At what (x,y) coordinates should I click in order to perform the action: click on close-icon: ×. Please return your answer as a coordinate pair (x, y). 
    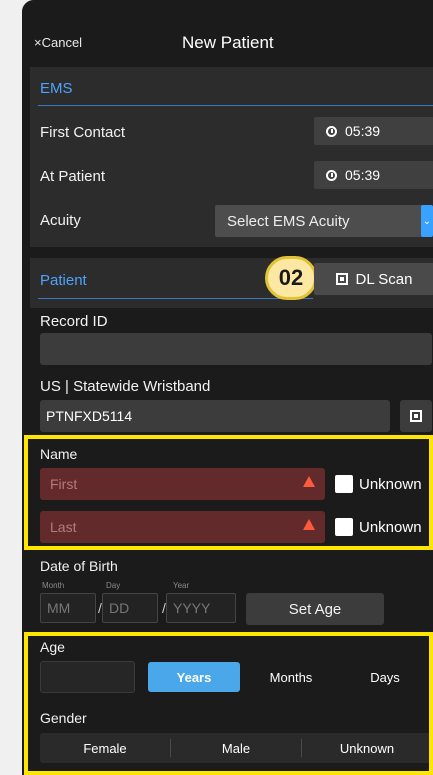
    Looking at the image, I should click on (38, 42).